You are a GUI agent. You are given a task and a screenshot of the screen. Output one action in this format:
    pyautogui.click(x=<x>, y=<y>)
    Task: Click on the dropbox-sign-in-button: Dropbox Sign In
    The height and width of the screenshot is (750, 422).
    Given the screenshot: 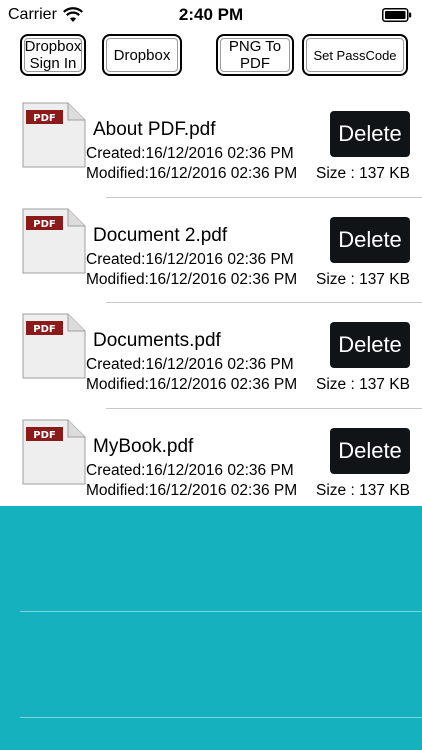 What is the action you would take?
    pyautogui.click(x=53, y=55)
    